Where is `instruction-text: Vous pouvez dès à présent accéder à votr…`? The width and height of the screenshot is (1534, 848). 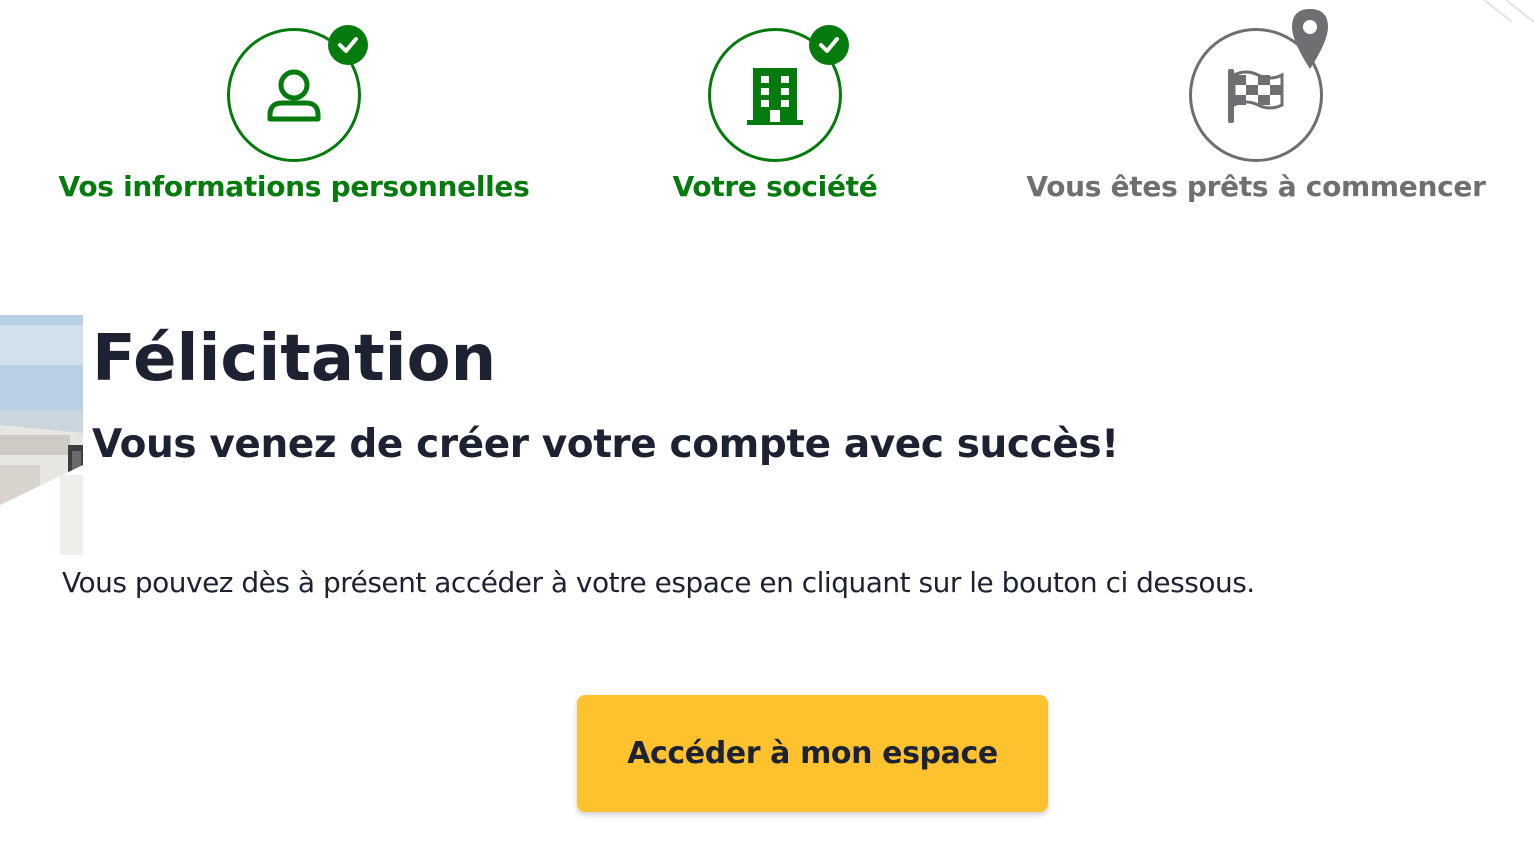 instruction-text: Vous pouvez dès à présent accéder à votr… is located at coordinates (658, 582).